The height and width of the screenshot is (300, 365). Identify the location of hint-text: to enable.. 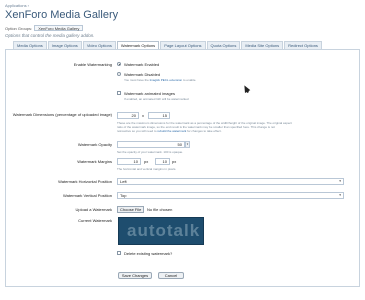
(190, 80).